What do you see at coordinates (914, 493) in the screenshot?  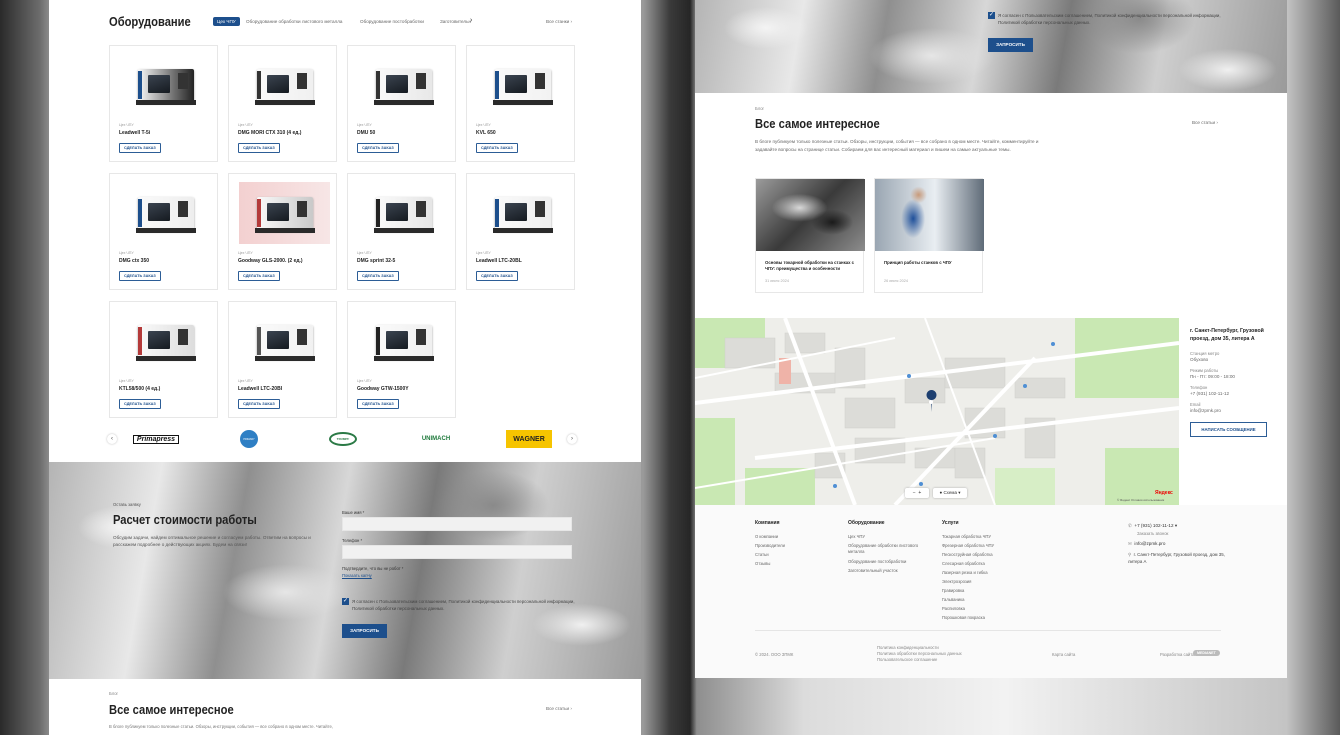 I see `zoom-out: −` at bounding box center [914, 493].